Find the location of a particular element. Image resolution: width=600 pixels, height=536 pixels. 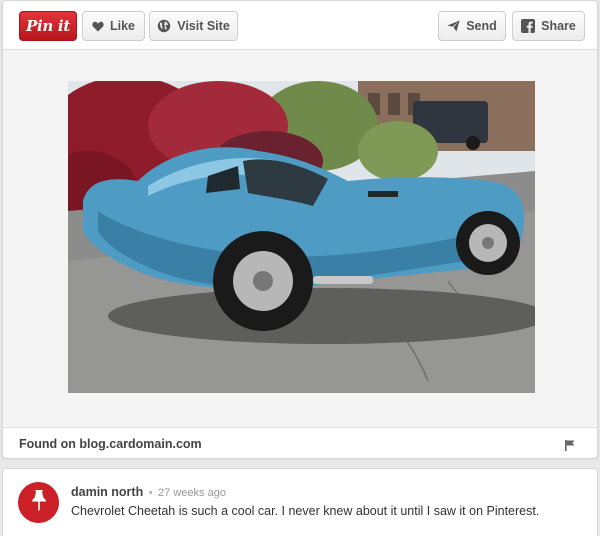

visit-site-label: Visit Site is located at coordinates (203, 26).